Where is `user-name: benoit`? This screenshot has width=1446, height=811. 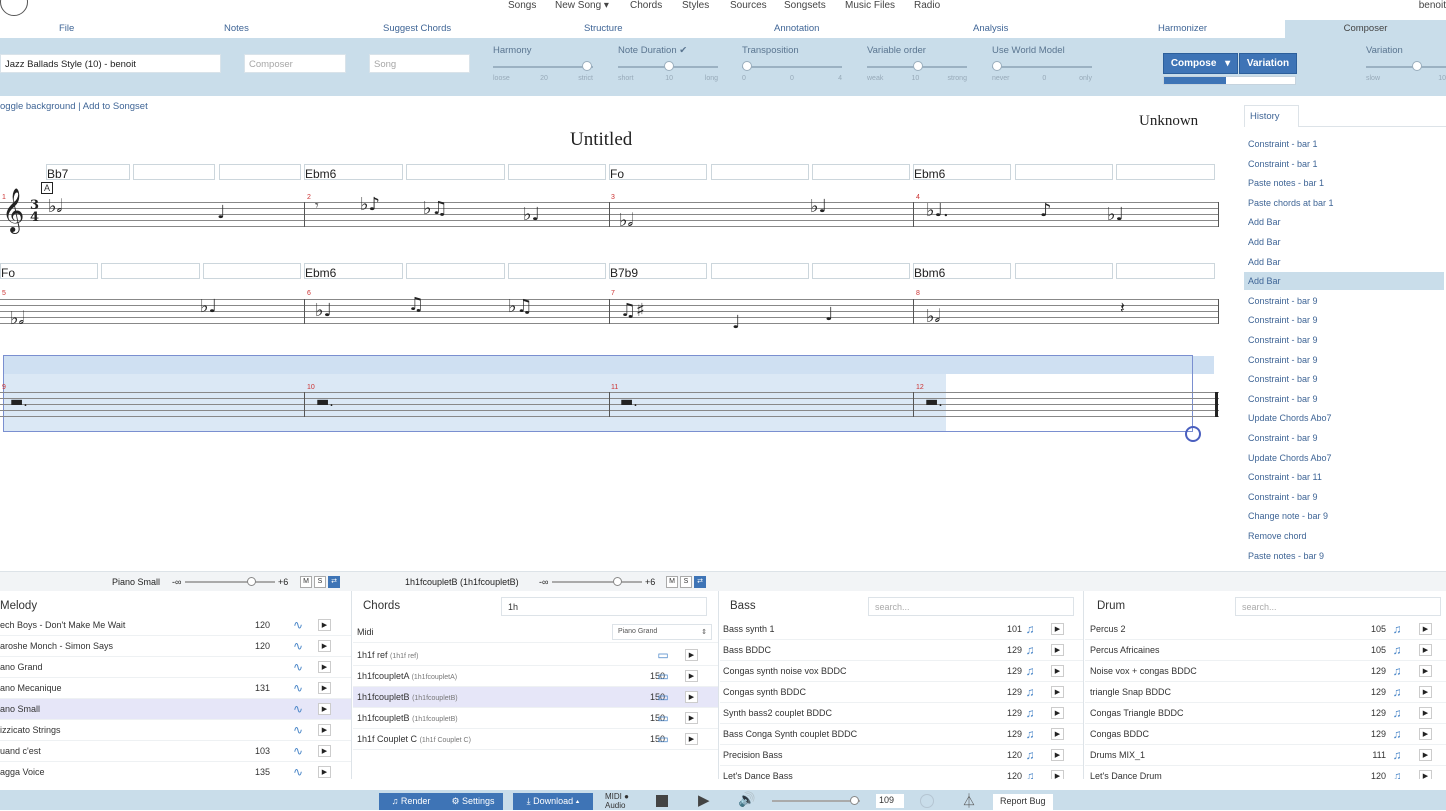 user-name: benoit is located at coordinates (1432, 5).